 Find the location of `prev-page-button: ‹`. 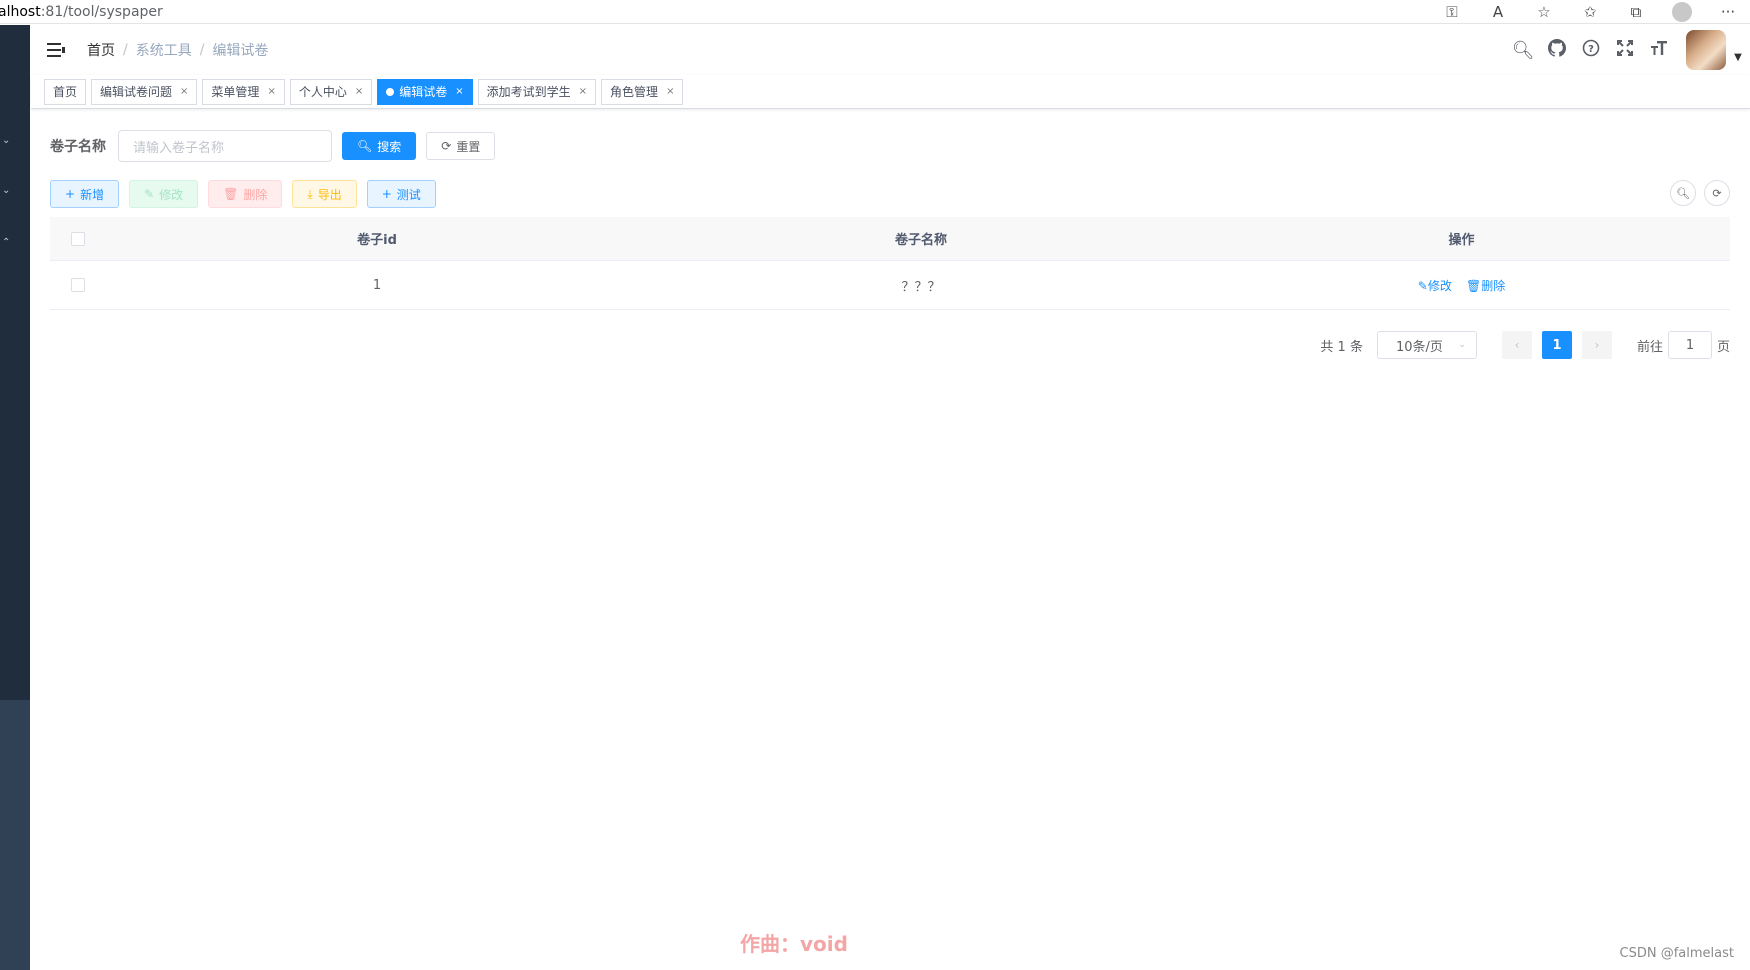

prev-page-button: ‹ is located at coordinates (1516, 345).